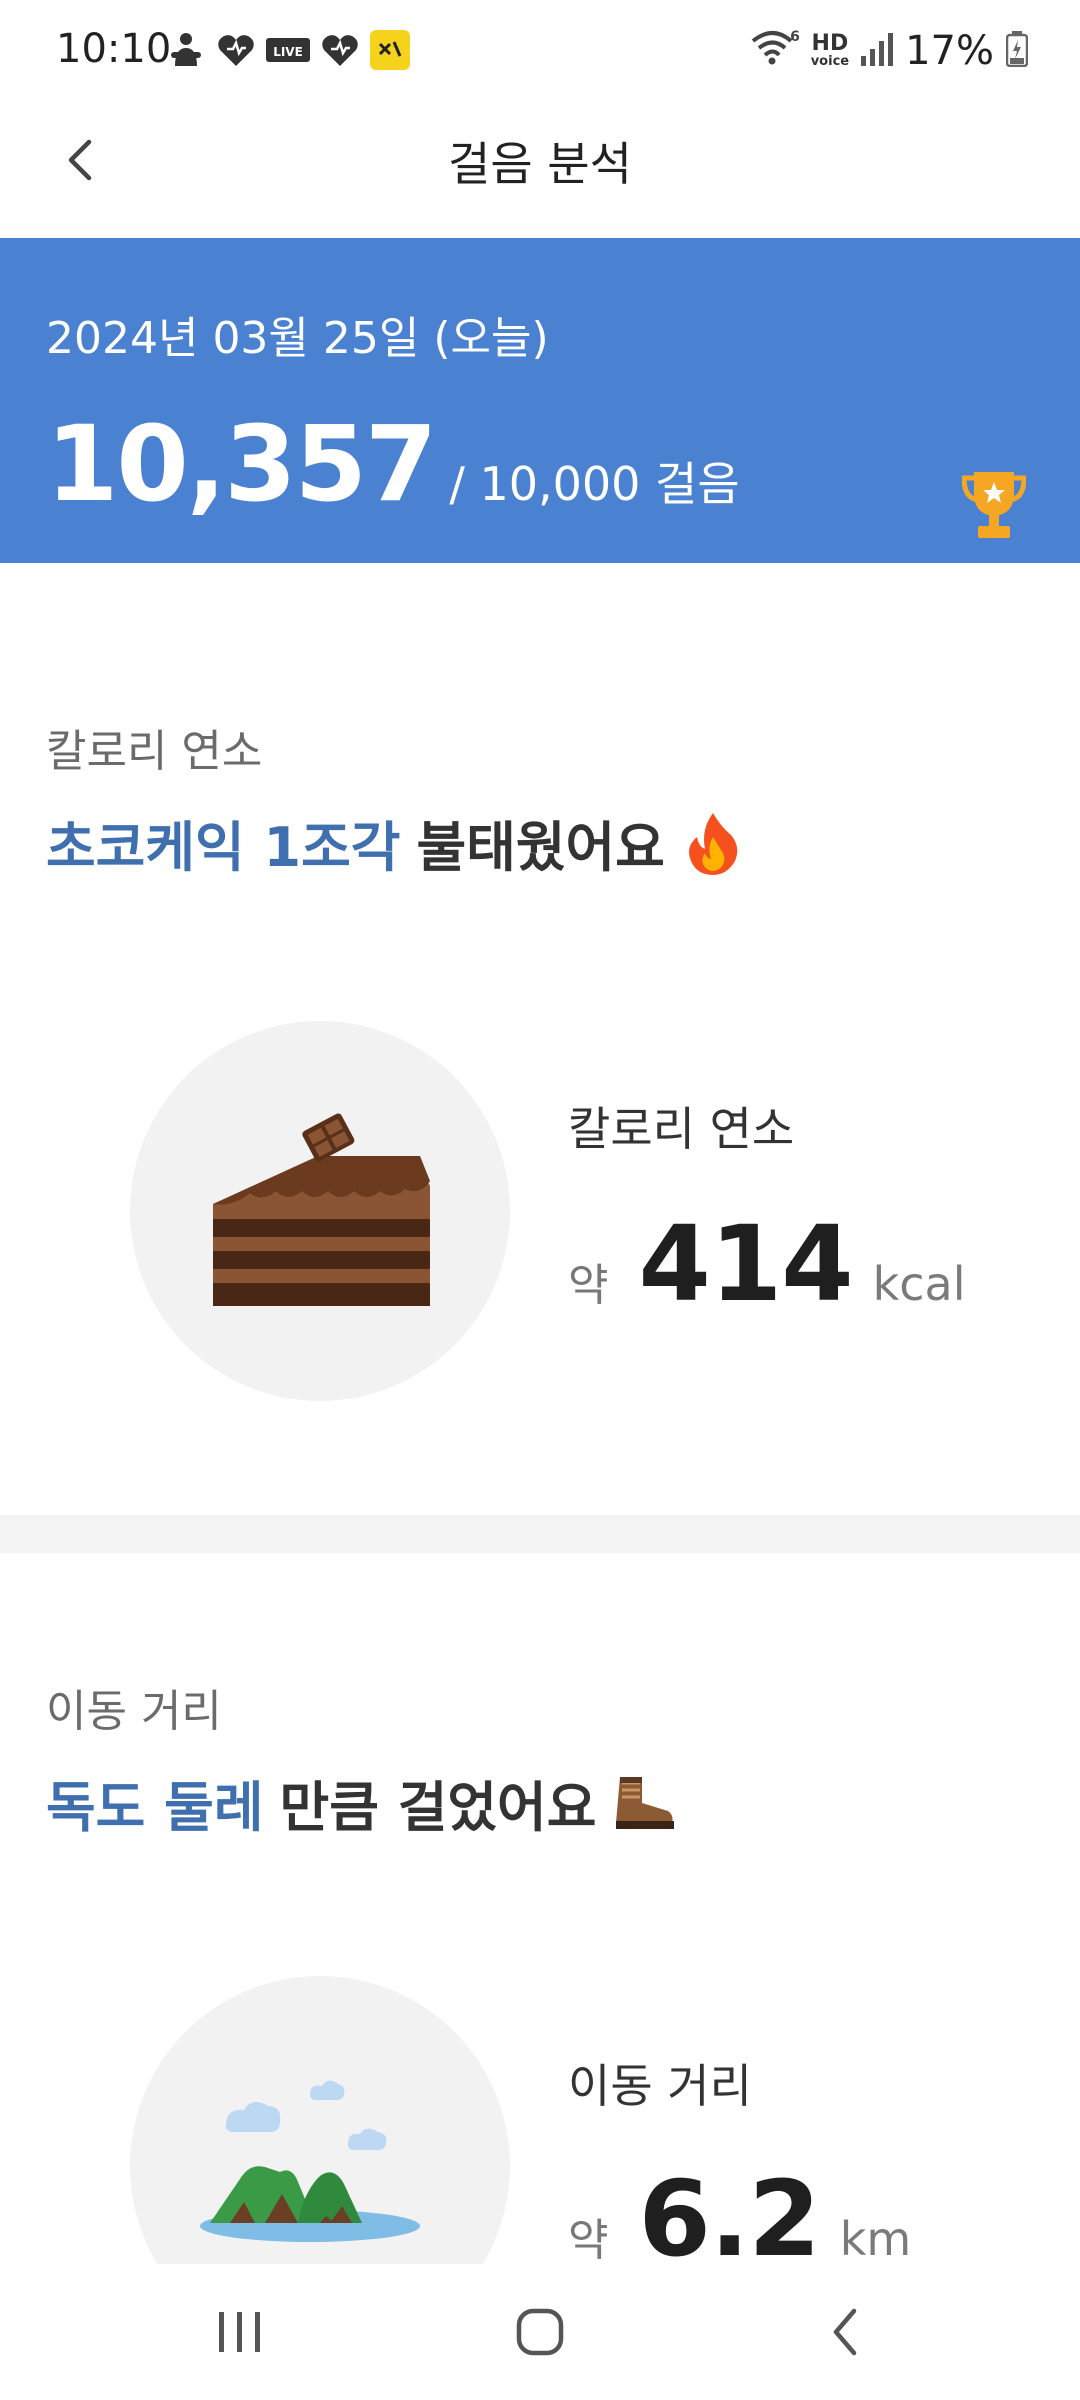 This screenshot has width=1080, height=2400. Describe the element at coordinates (949, 51) in the screenshot. I see `battery-percent: 17%` at that location.